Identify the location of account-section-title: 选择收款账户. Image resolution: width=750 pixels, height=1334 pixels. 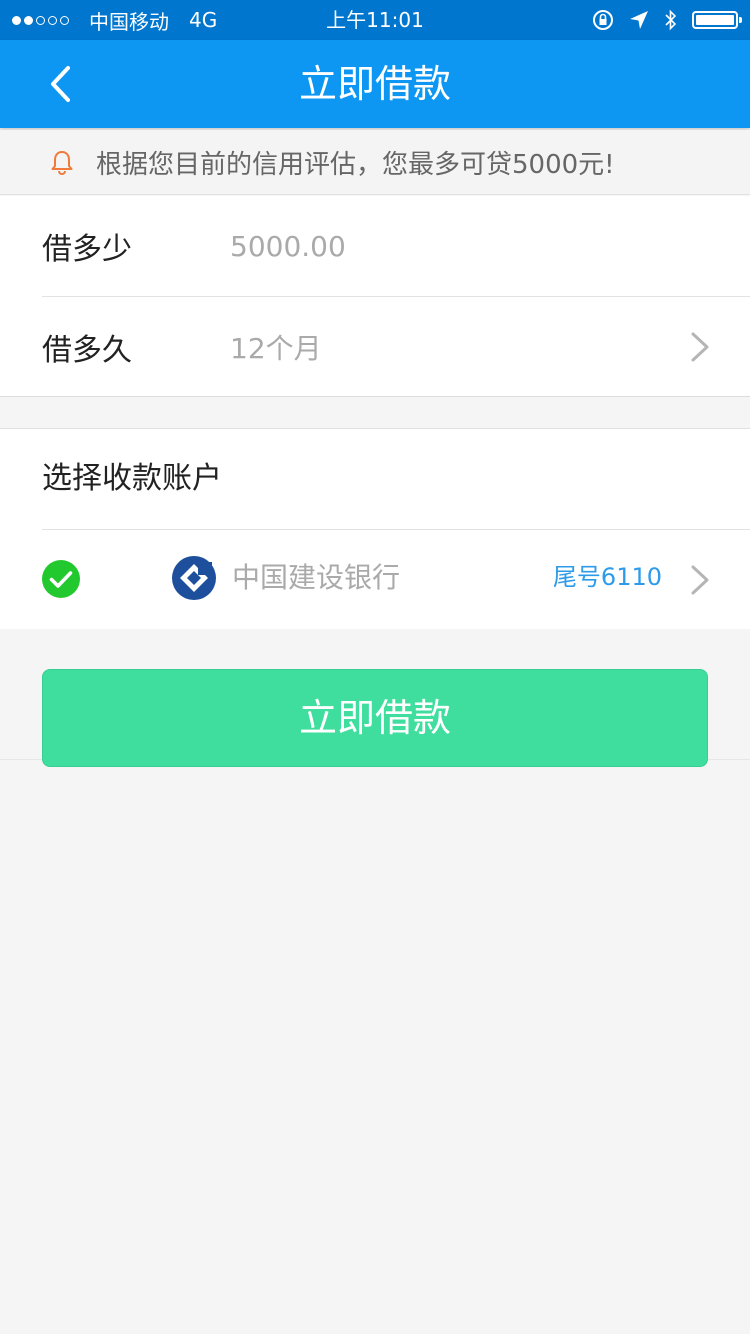
(396, 479).